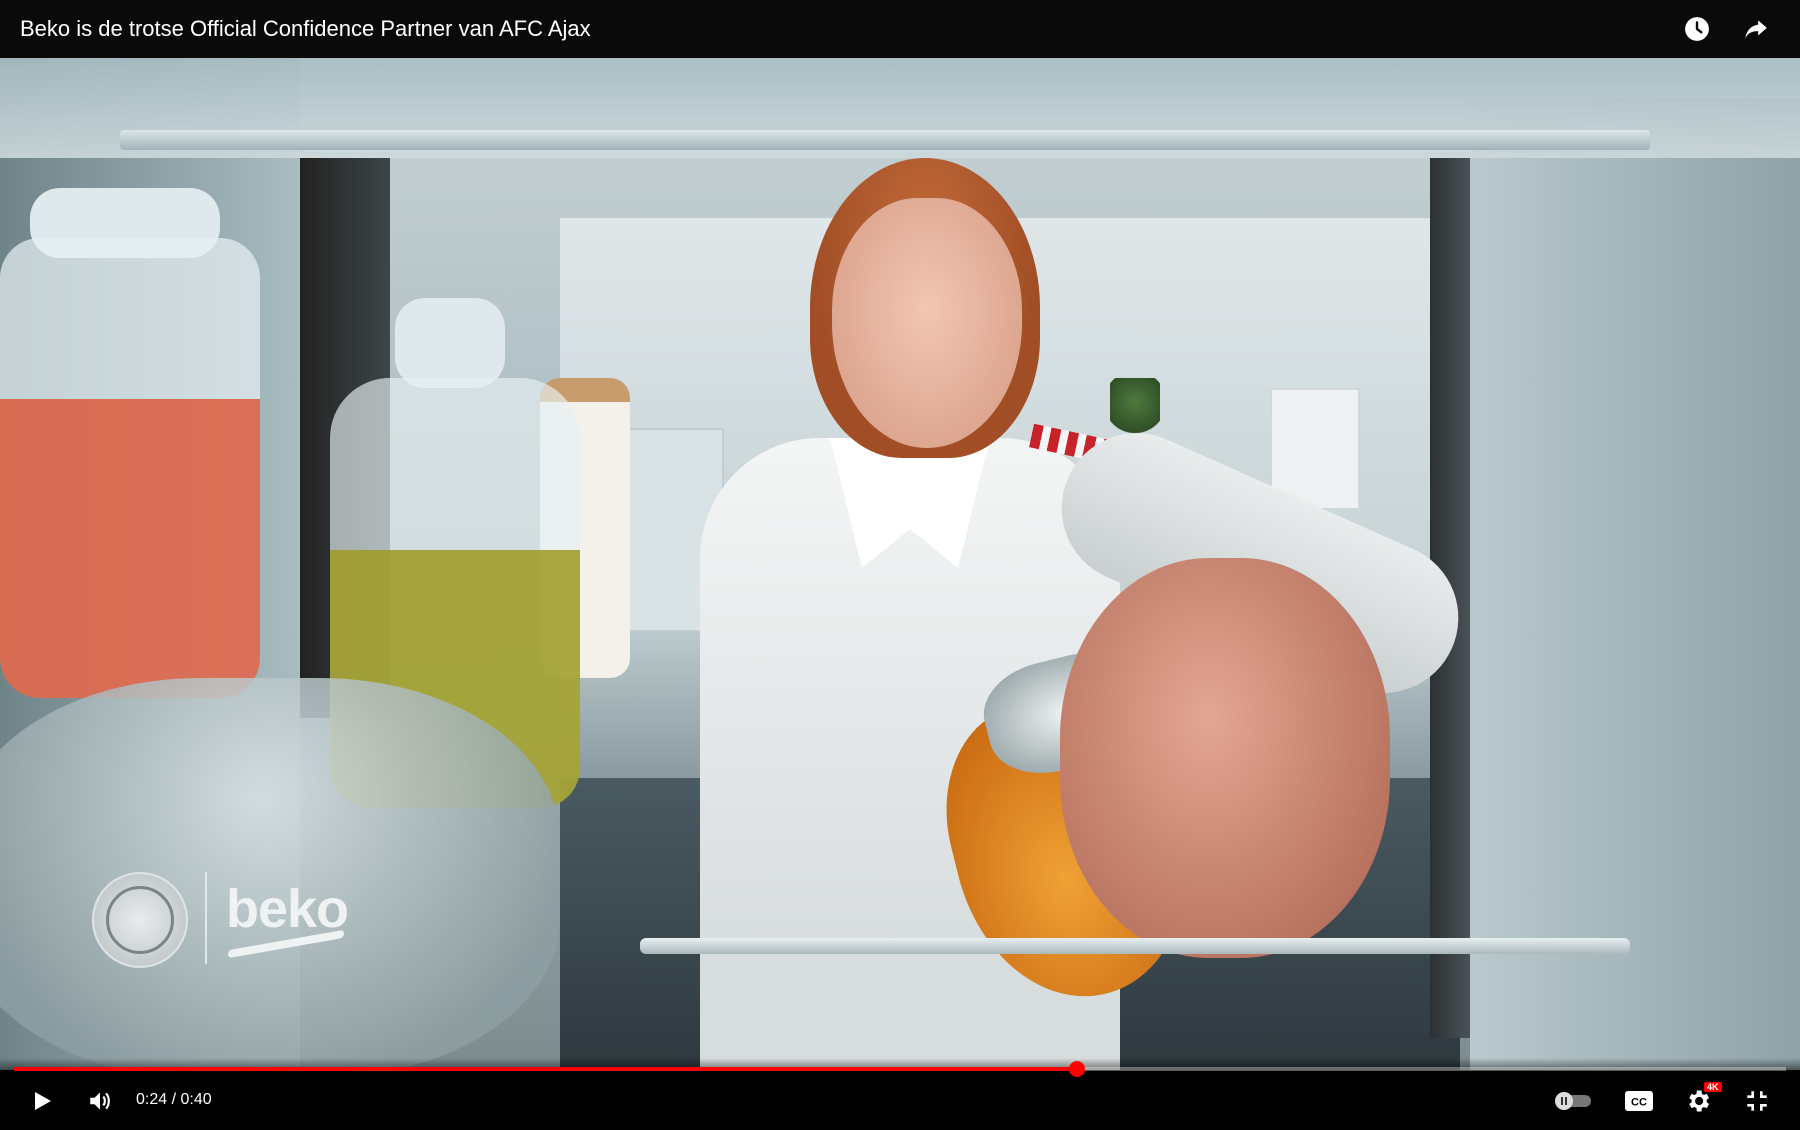 This screenshot has height=1130, width=1800. I want to click on captions-button: CC, so click(1639, 1101).